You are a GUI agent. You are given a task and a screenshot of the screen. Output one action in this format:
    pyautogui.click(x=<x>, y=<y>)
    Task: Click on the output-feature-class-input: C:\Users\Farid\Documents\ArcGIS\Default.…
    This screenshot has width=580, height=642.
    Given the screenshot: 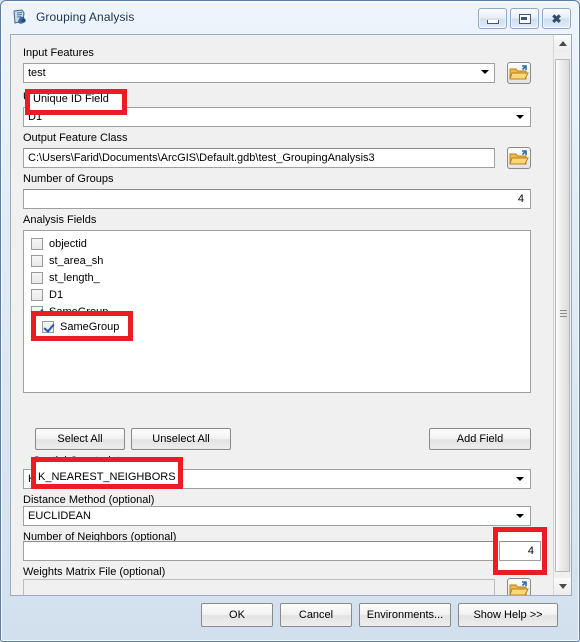 What is the action you would take?
    pyautogui.click(x=259, y=158)
    